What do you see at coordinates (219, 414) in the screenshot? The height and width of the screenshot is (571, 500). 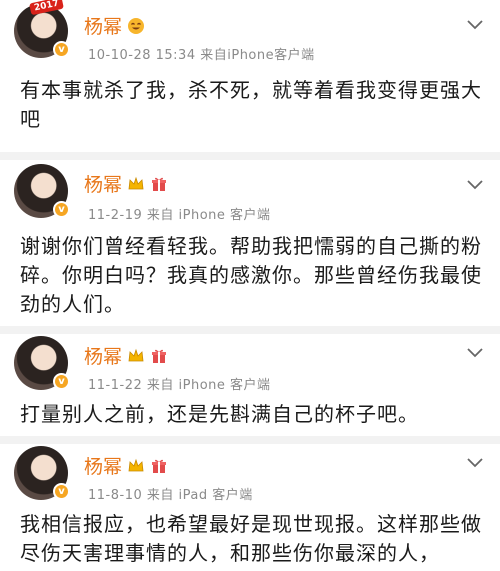 I see `post-content: 打量别人之前，还是先斟满自己的杯子吧。` at bounding box center [219, 414].